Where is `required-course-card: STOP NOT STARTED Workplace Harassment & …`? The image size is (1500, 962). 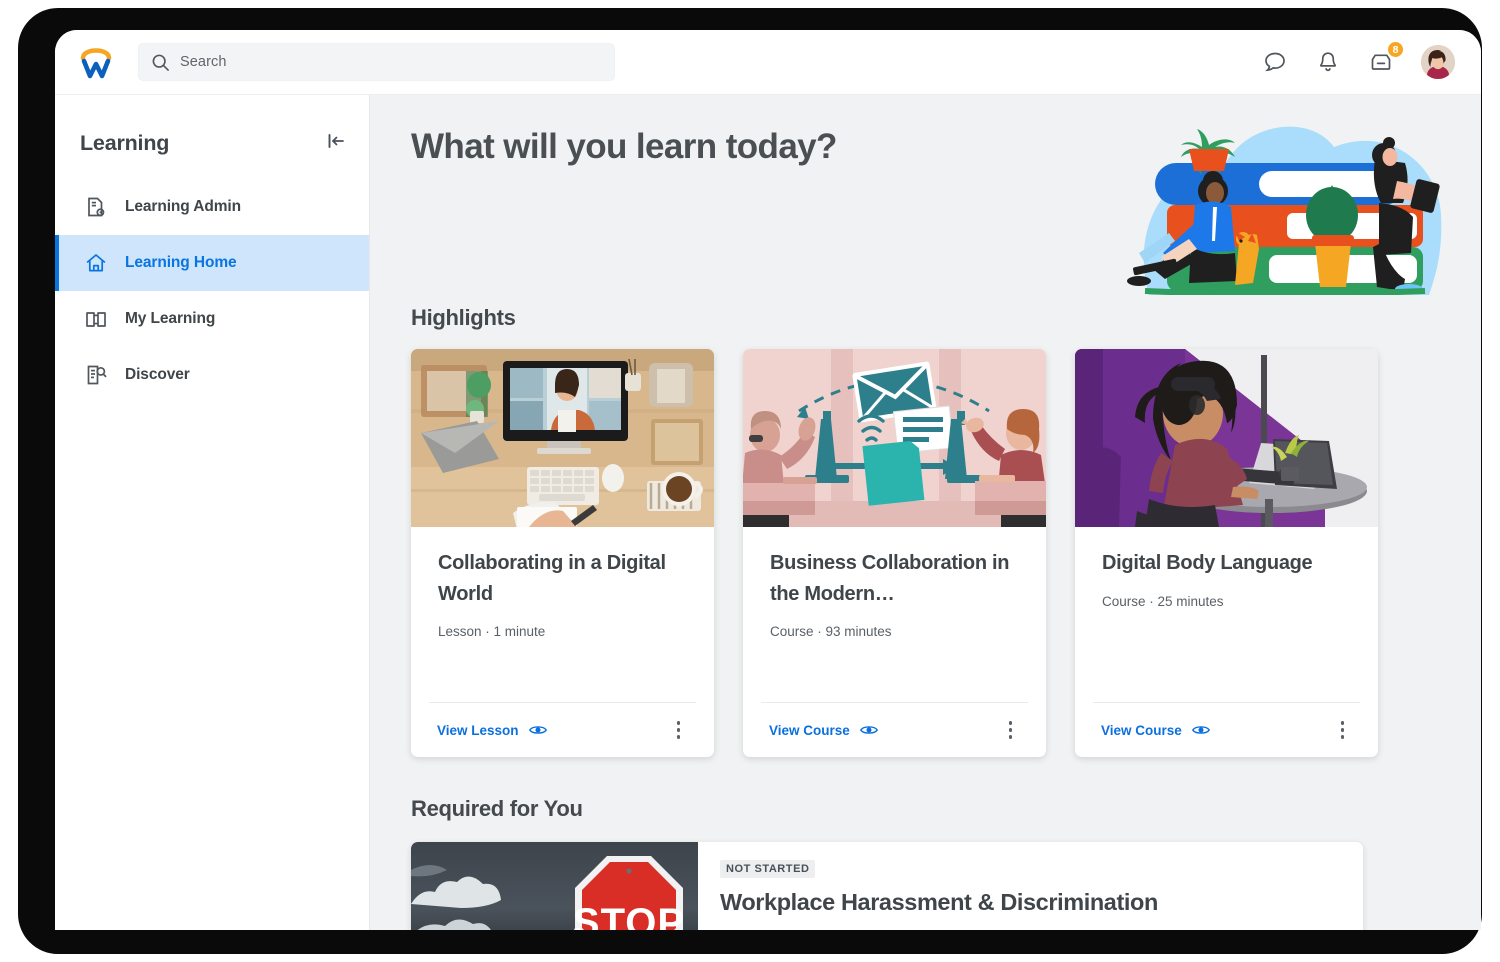 required-course-card: STOP NOT STARTED Workplace Harassment & … is located at coordinates (887, 886).